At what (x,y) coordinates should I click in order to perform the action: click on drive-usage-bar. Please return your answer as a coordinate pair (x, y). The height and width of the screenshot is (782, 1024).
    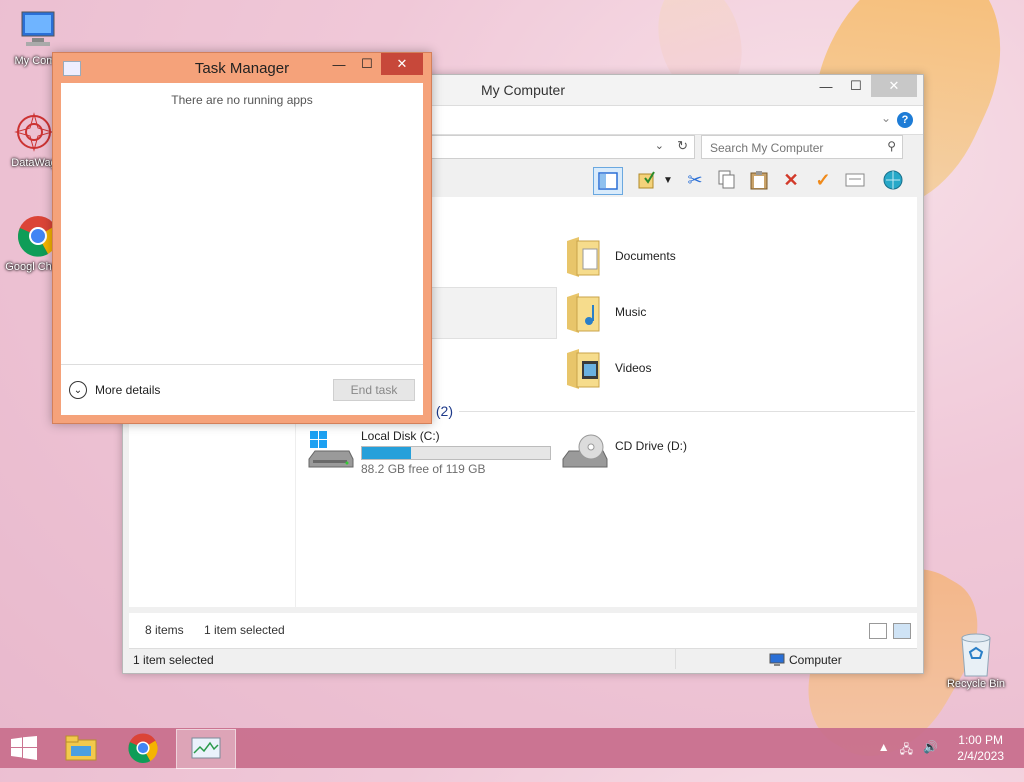
    Looking at the image, I should click on (456, 453).